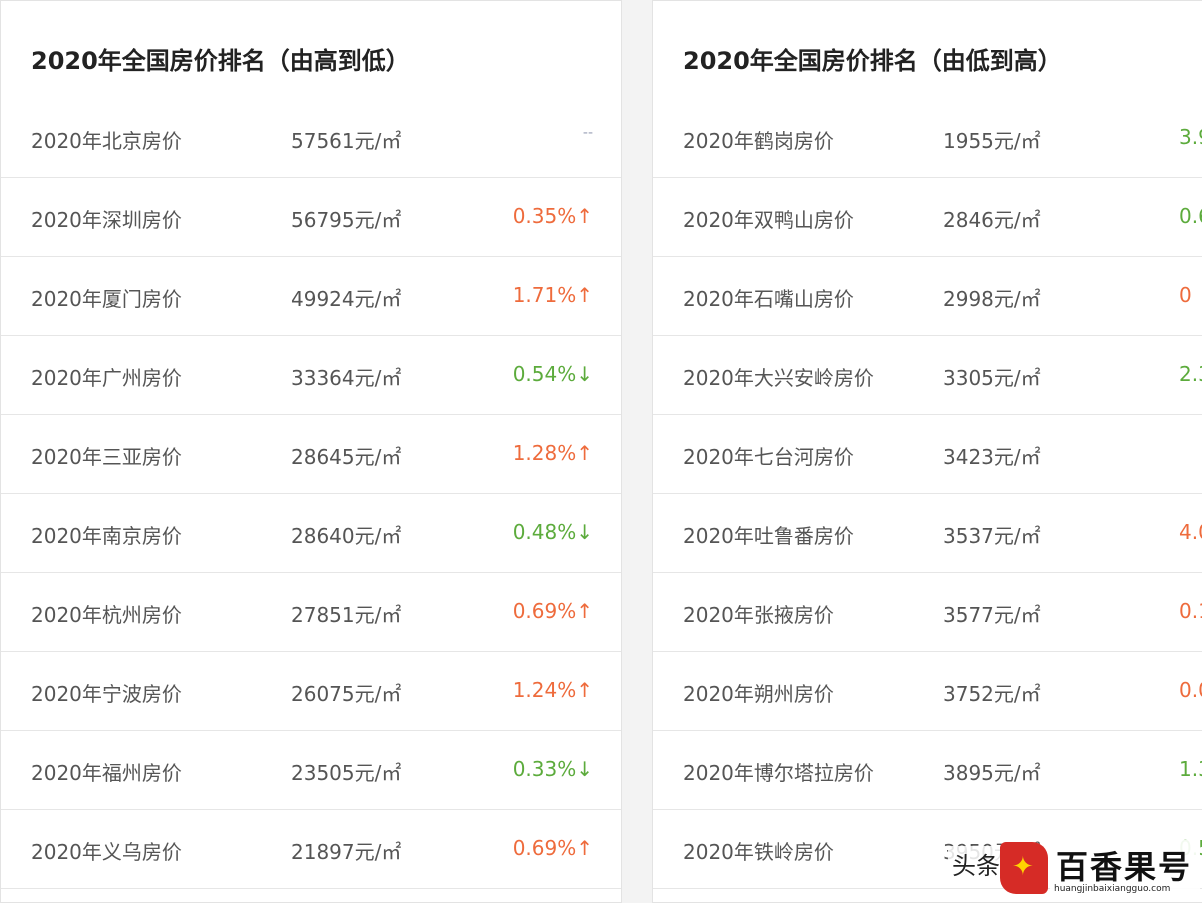 Image resolution: width=1202 pixels, height=903 pixels. I want to click on table-row: 2020年南京房价 28640元/㎡ 0.48%↓, so click(311, 533).